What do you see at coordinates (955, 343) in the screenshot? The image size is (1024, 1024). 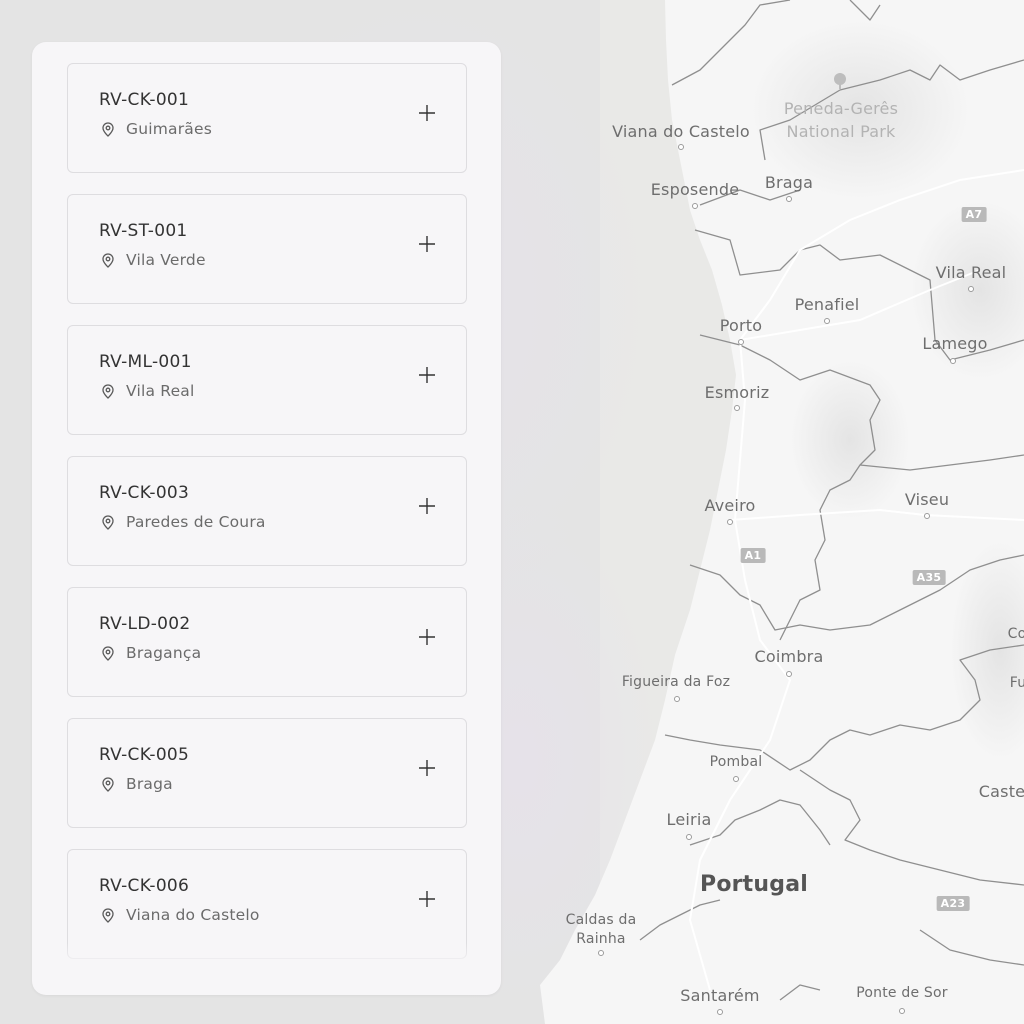 I see `map-label-lamego: Lamego` at bounding box center [955, 343].